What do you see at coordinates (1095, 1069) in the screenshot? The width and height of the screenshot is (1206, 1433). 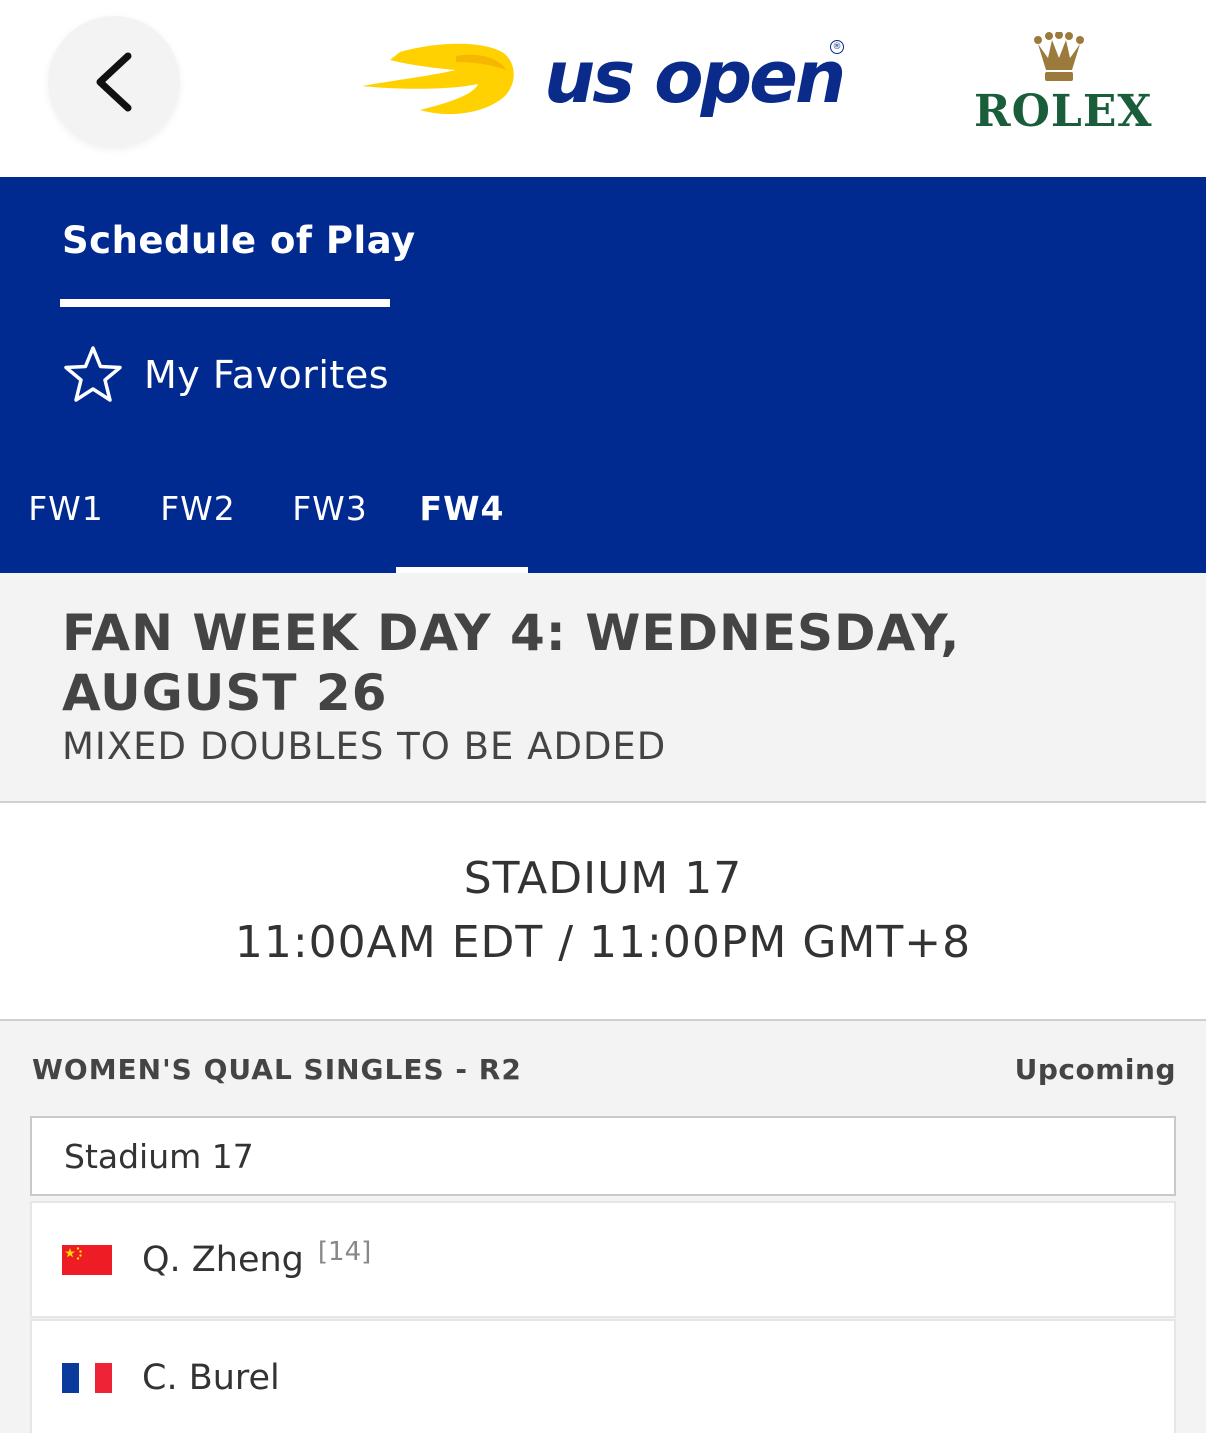 I see `match-status: Upcoming` at bounding box center [1095, 1069].